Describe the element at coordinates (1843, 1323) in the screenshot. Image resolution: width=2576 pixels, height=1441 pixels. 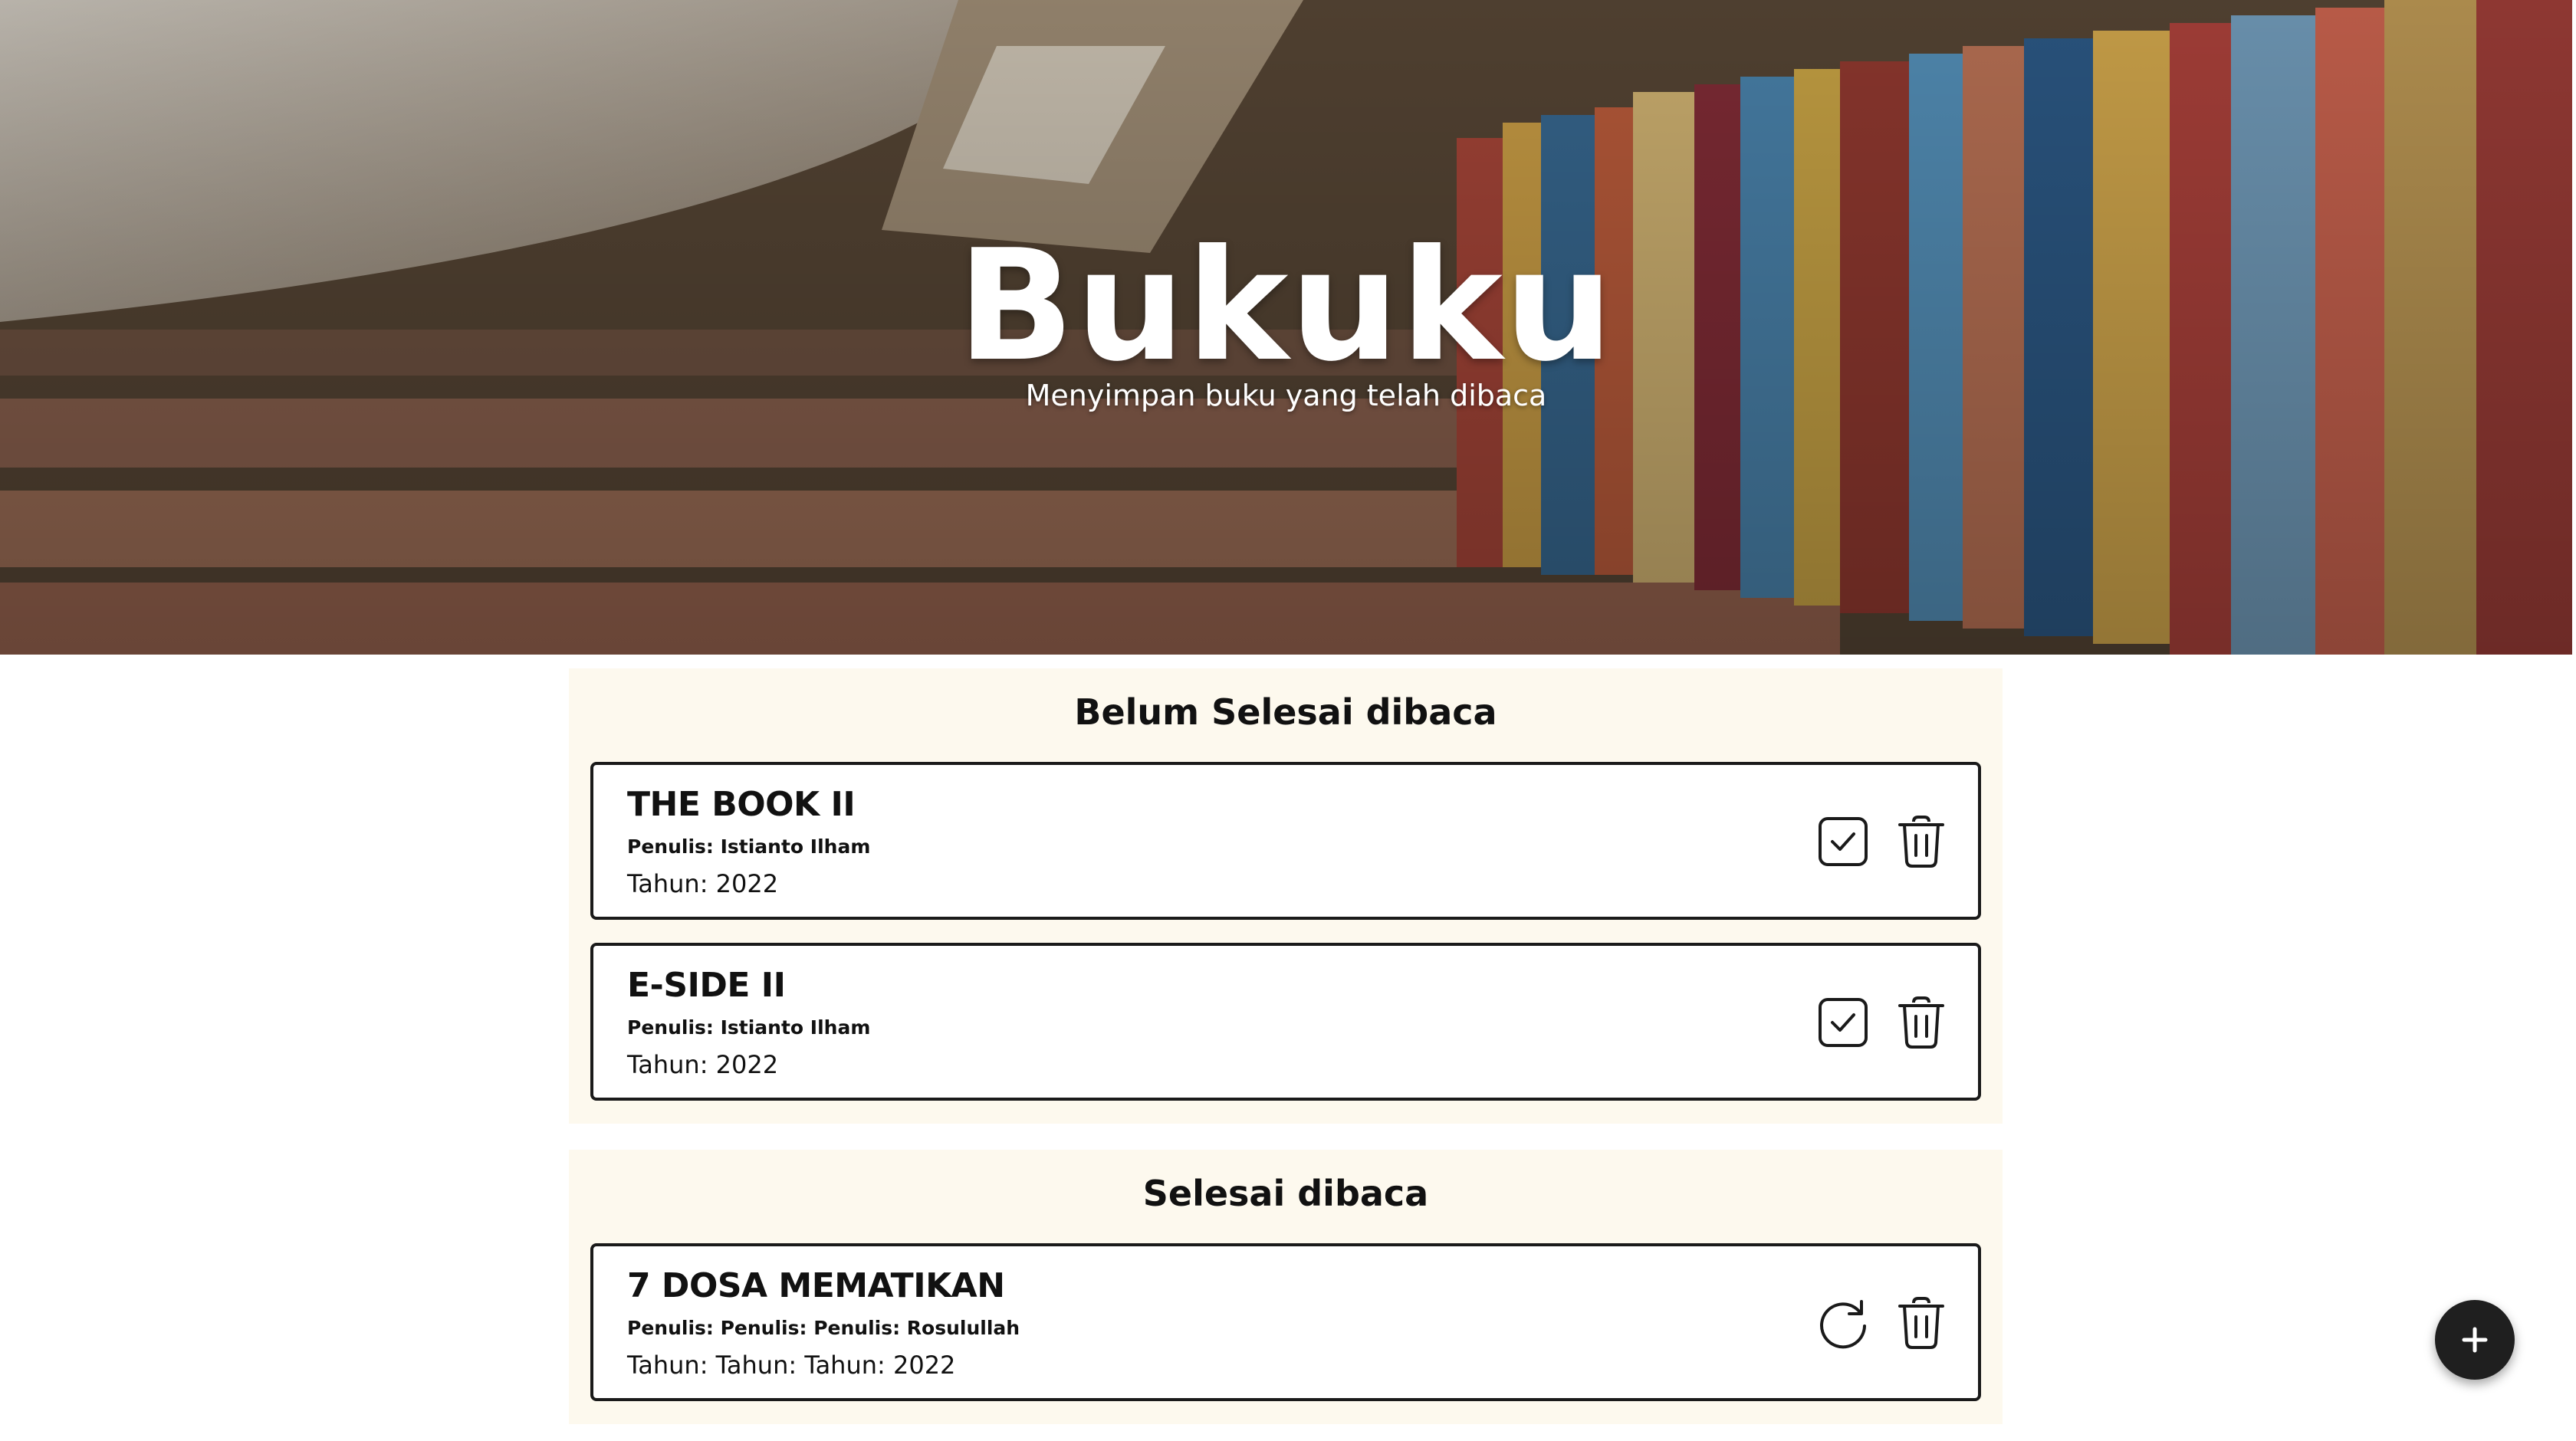
I see `refresh-icon` at that location.